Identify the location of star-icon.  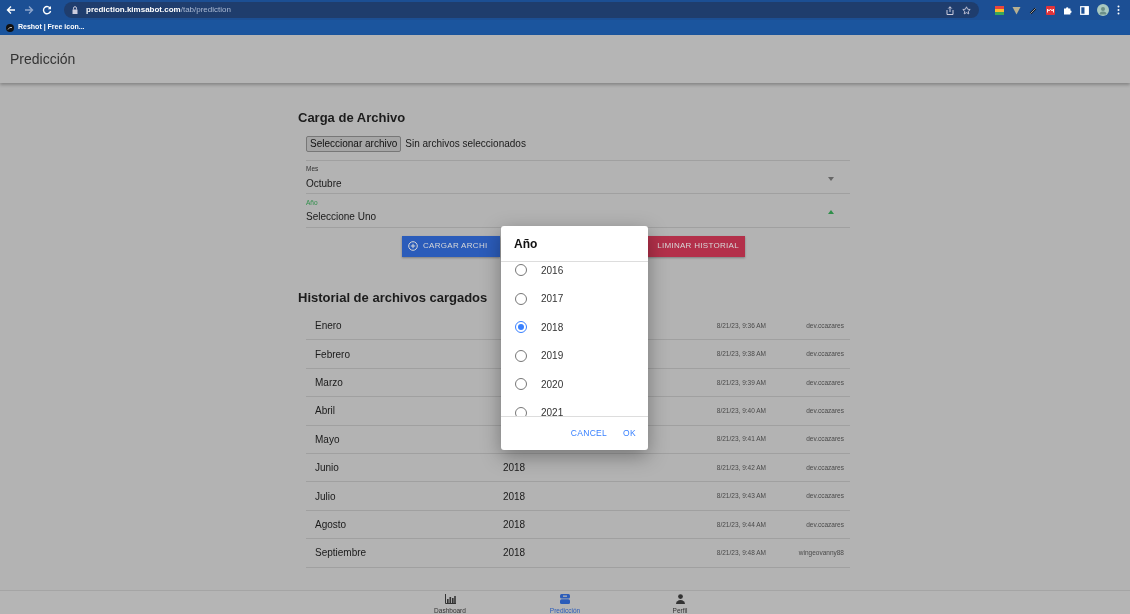
(966, 10).